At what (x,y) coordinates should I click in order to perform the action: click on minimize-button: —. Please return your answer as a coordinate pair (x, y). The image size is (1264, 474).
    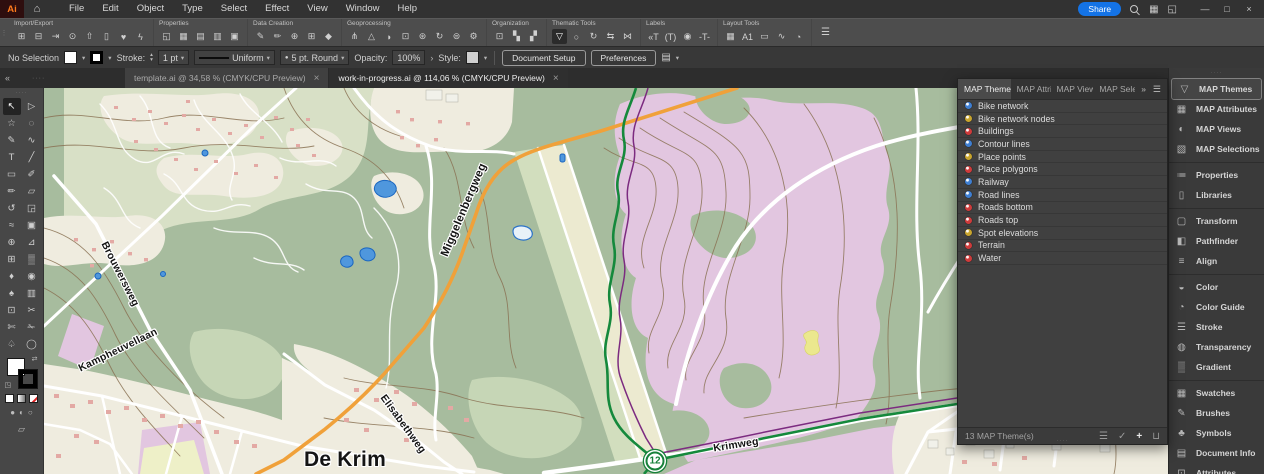
    Looking at the image, I should click on (1205, 9).